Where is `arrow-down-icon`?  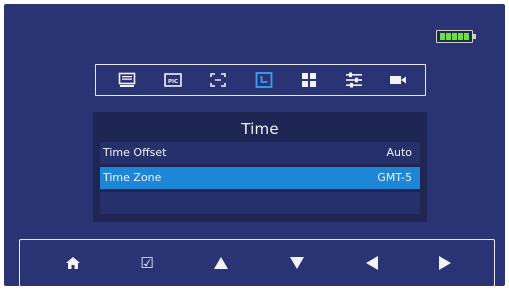
arrow-down-icon is located at coordinates (297, 263).